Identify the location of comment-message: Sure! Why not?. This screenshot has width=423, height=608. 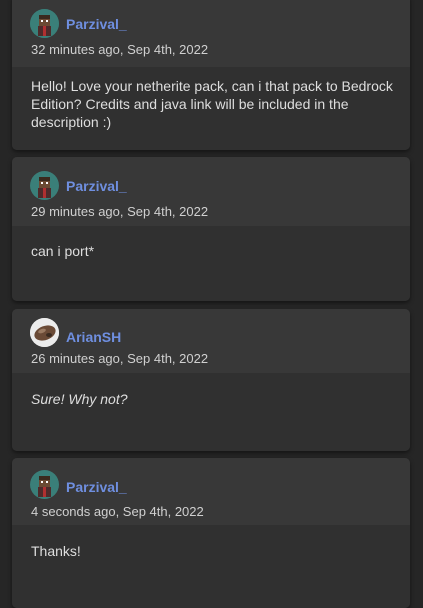
(79, 399).